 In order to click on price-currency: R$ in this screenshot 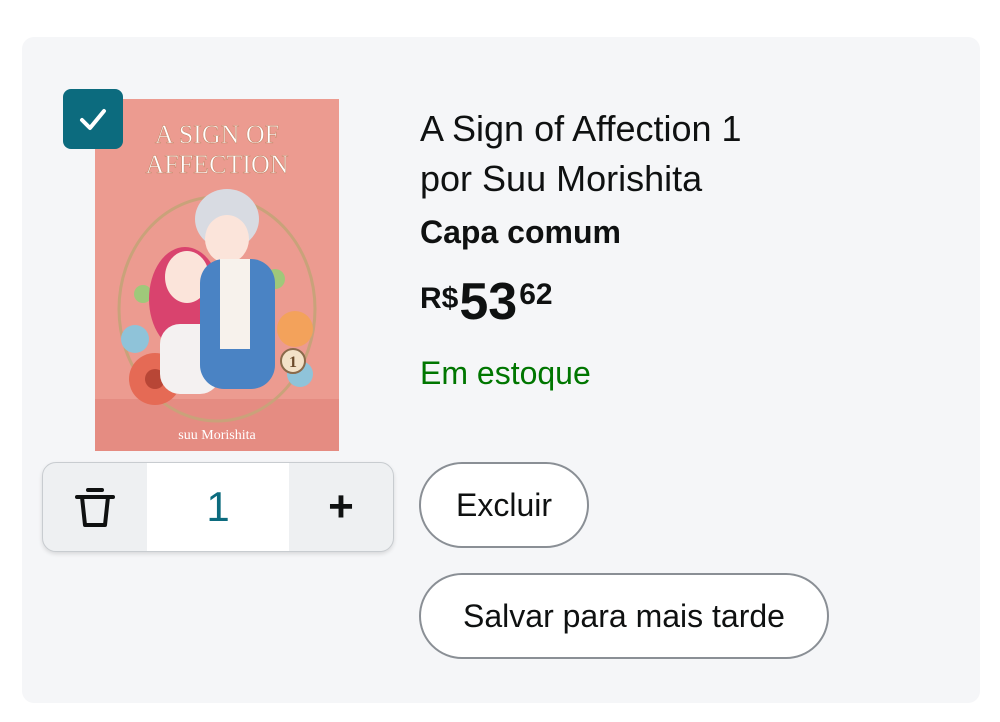, I will do `click(439, 298)`.